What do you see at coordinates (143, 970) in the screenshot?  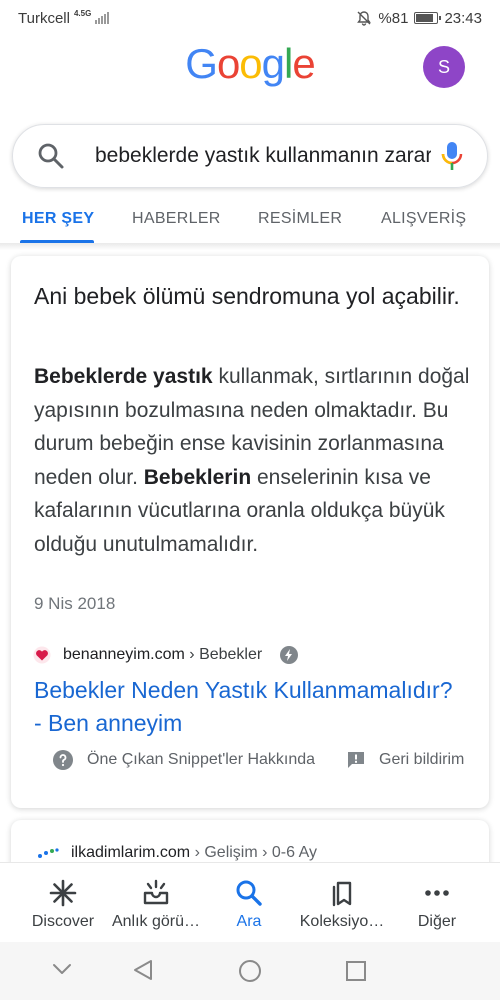 I see `back-icon` at bounding box center [143, 970].